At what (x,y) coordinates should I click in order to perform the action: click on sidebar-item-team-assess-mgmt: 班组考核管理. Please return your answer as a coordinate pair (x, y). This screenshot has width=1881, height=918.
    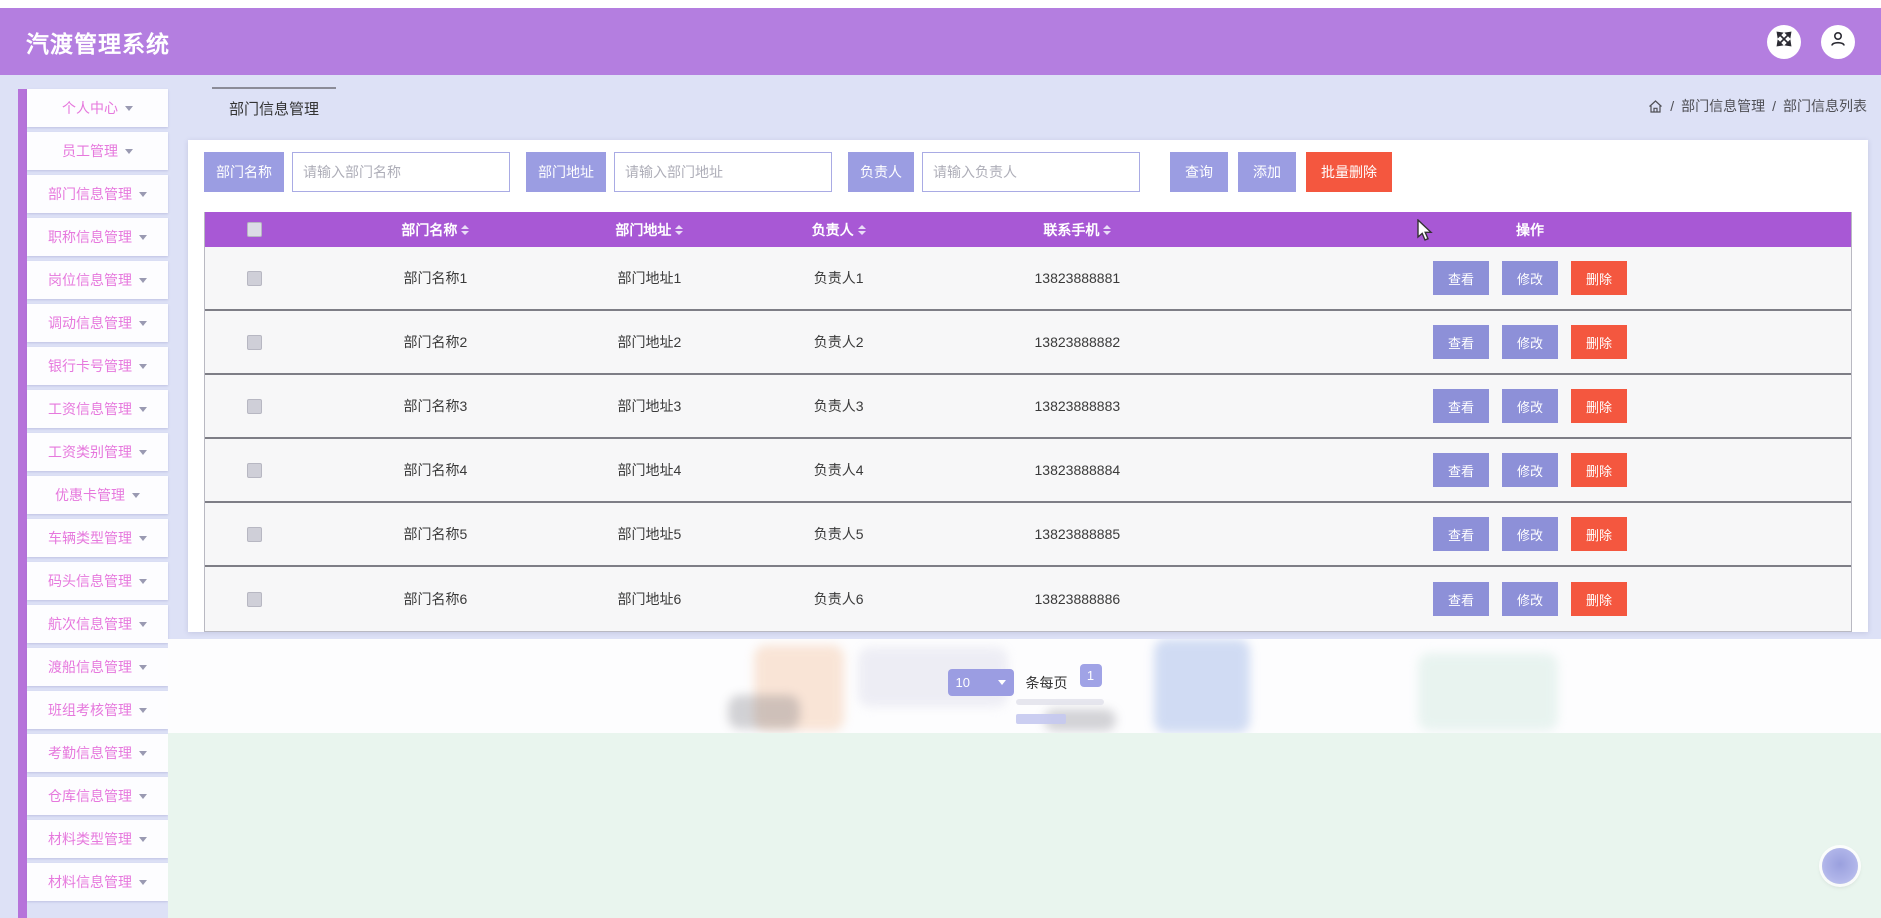
    Looking at the image, I should click on (97, 710).